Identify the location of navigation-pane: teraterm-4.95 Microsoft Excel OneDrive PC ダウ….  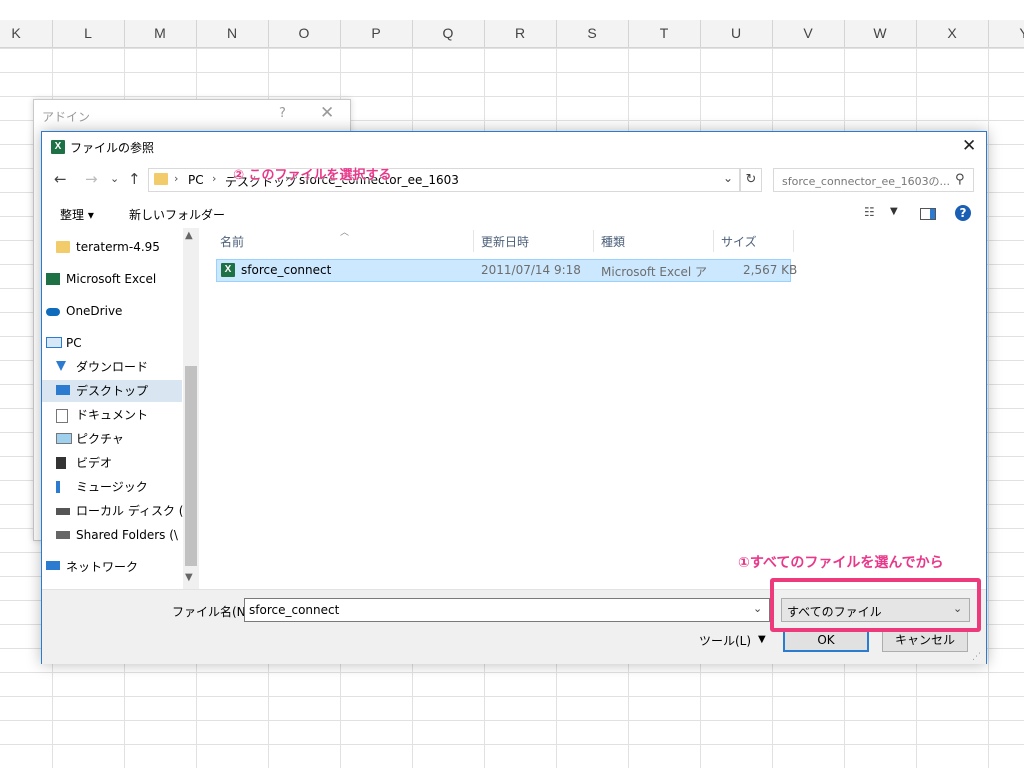
(121, 408).